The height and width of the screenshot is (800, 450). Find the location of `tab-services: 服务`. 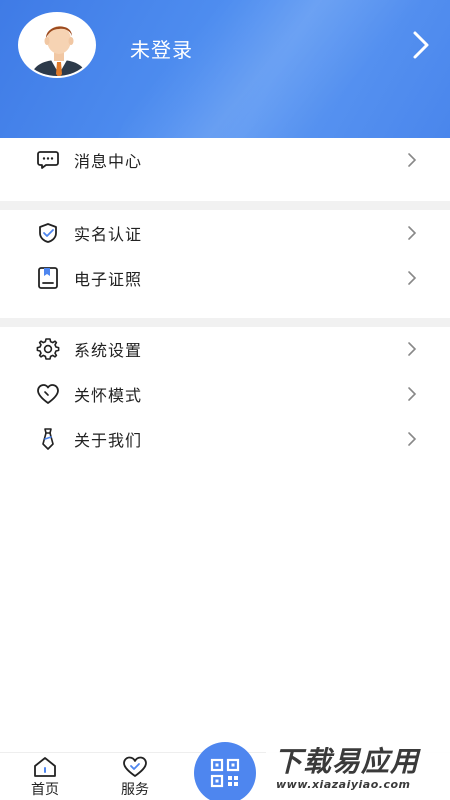

tab-services: 服务 is located at coordinates (135, 776).